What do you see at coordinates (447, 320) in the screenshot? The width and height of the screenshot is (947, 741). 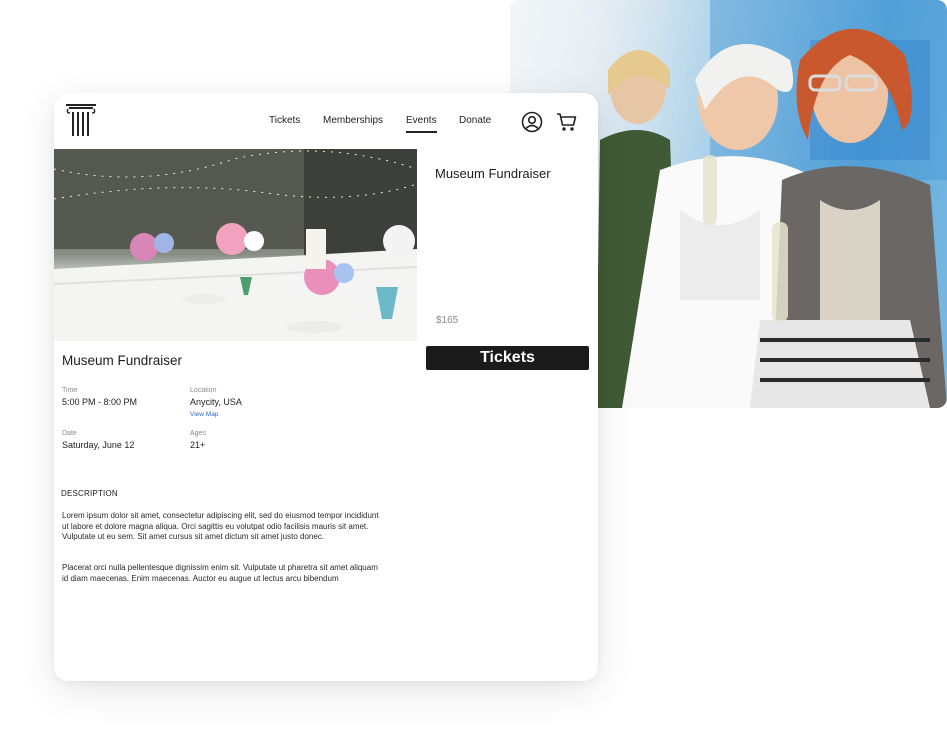 I see `ticket-price: $165` at bounding box center [447, 320].